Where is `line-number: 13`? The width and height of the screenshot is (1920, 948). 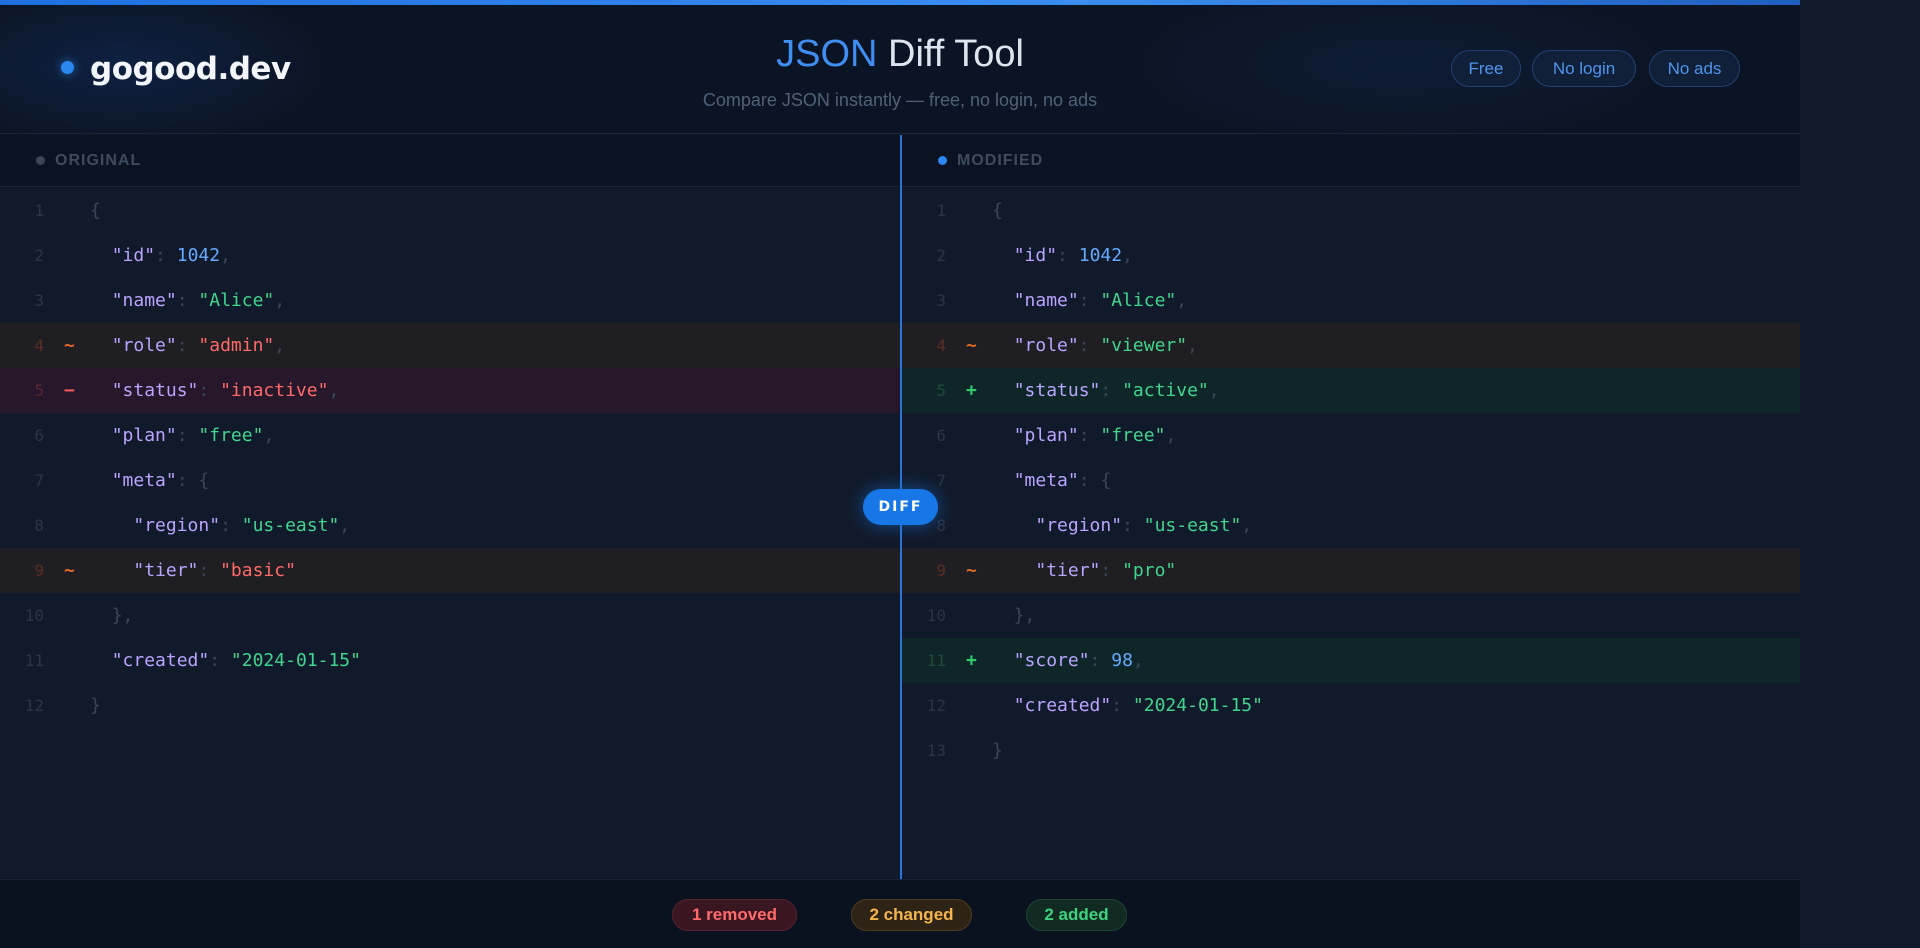 line-number: 13 is located at coordinates (936, 750).